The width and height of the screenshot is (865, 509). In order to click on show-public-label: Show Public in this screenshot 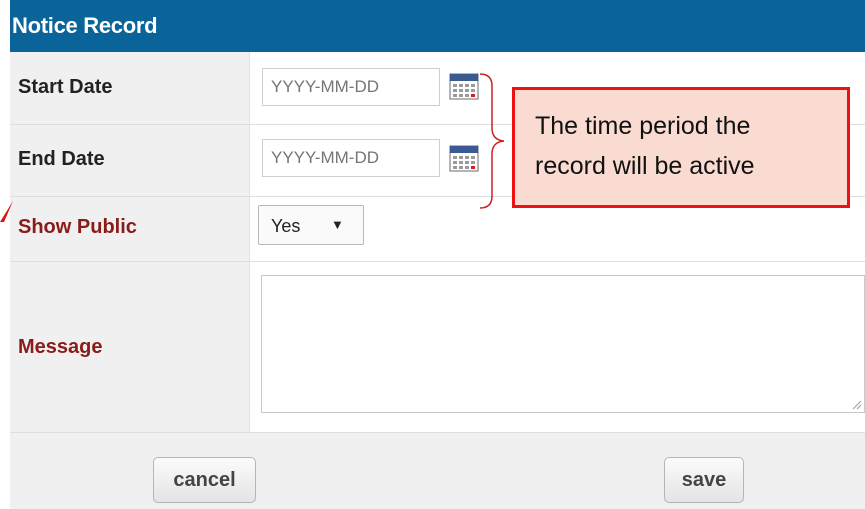, I will do `click(77, 227)`.